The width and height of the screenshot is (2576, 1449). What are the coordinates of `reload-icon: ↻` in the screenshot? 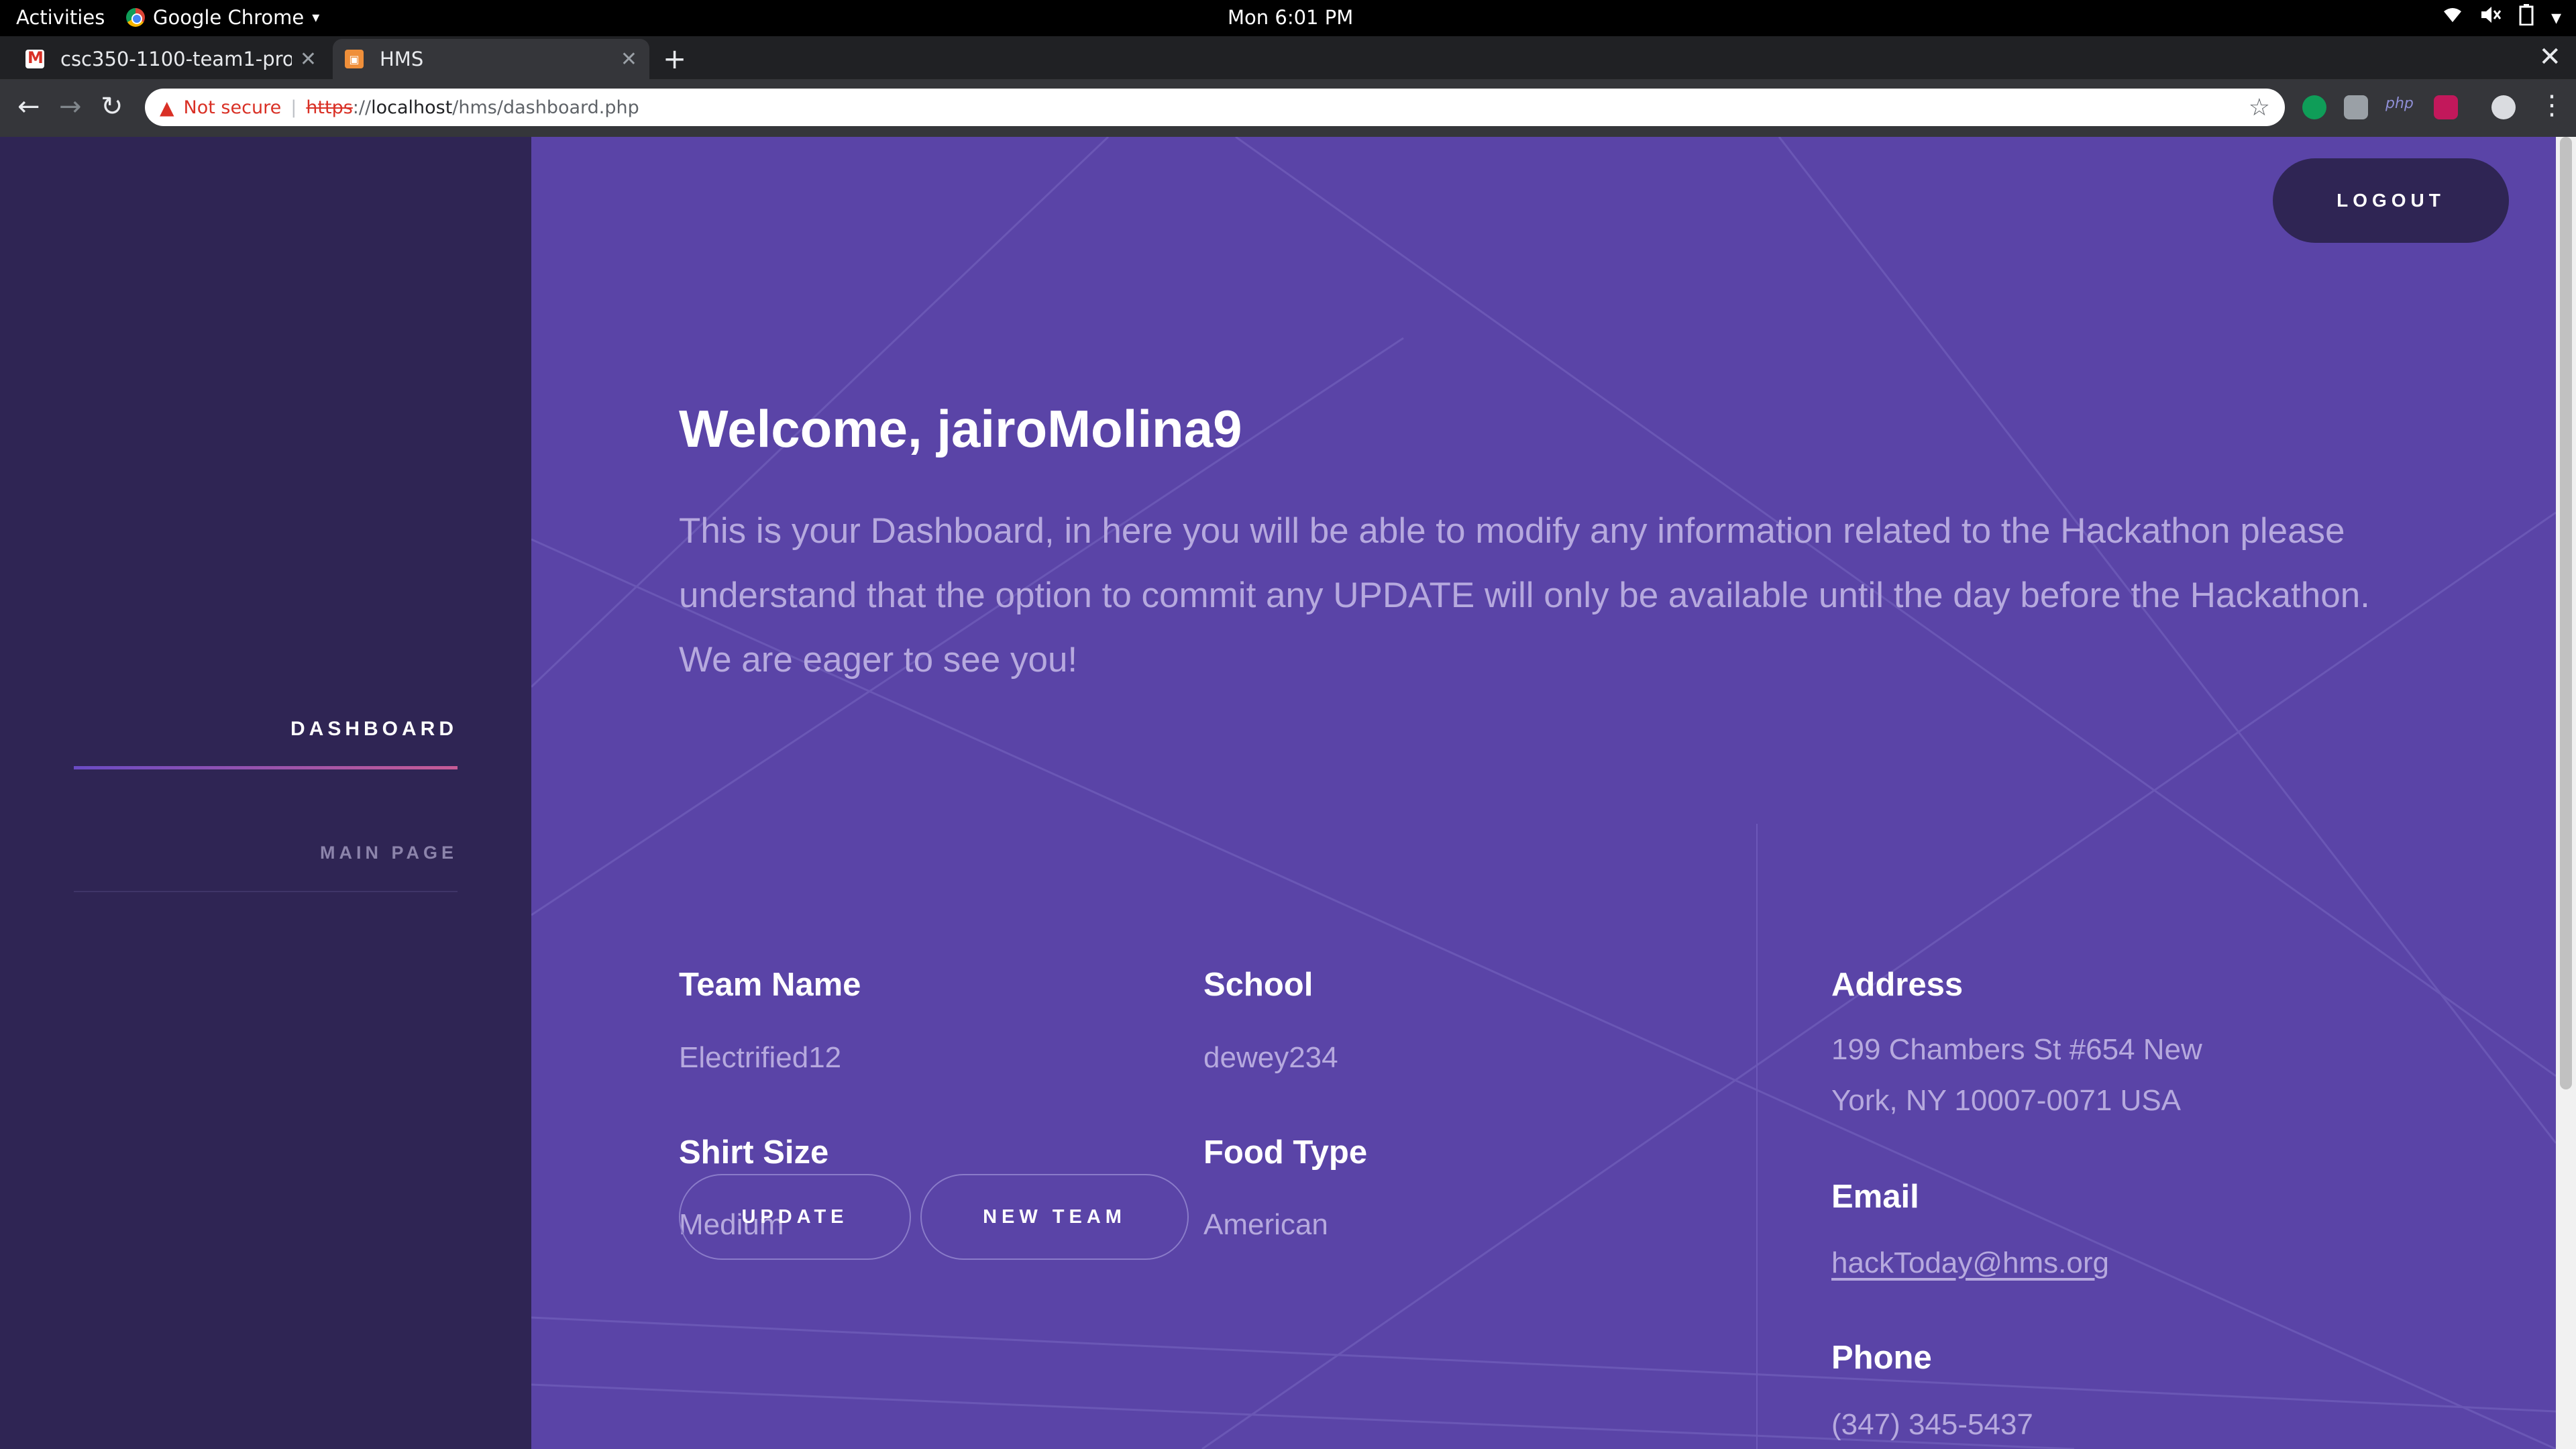 It's located at (112, 106).